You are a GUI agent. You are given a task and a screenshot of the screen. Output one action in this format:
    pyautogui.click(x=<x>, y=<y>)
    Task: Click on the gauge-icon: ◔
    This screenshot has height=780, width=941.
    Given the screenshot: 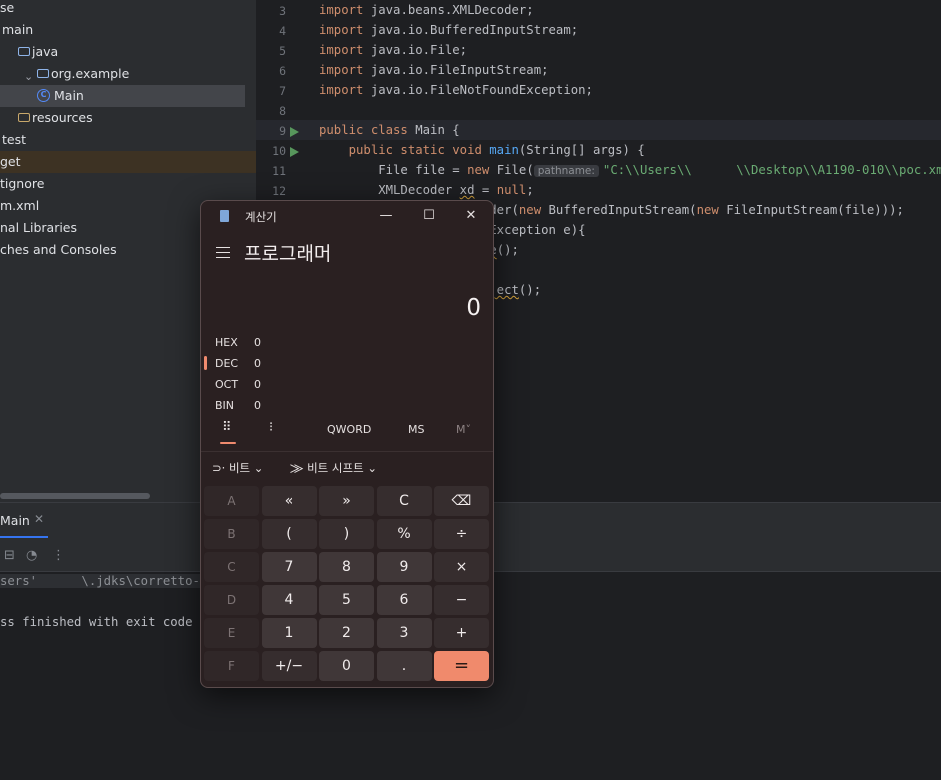 What is the action you would take?
    pyautogui.click(x=31, y=555)
    